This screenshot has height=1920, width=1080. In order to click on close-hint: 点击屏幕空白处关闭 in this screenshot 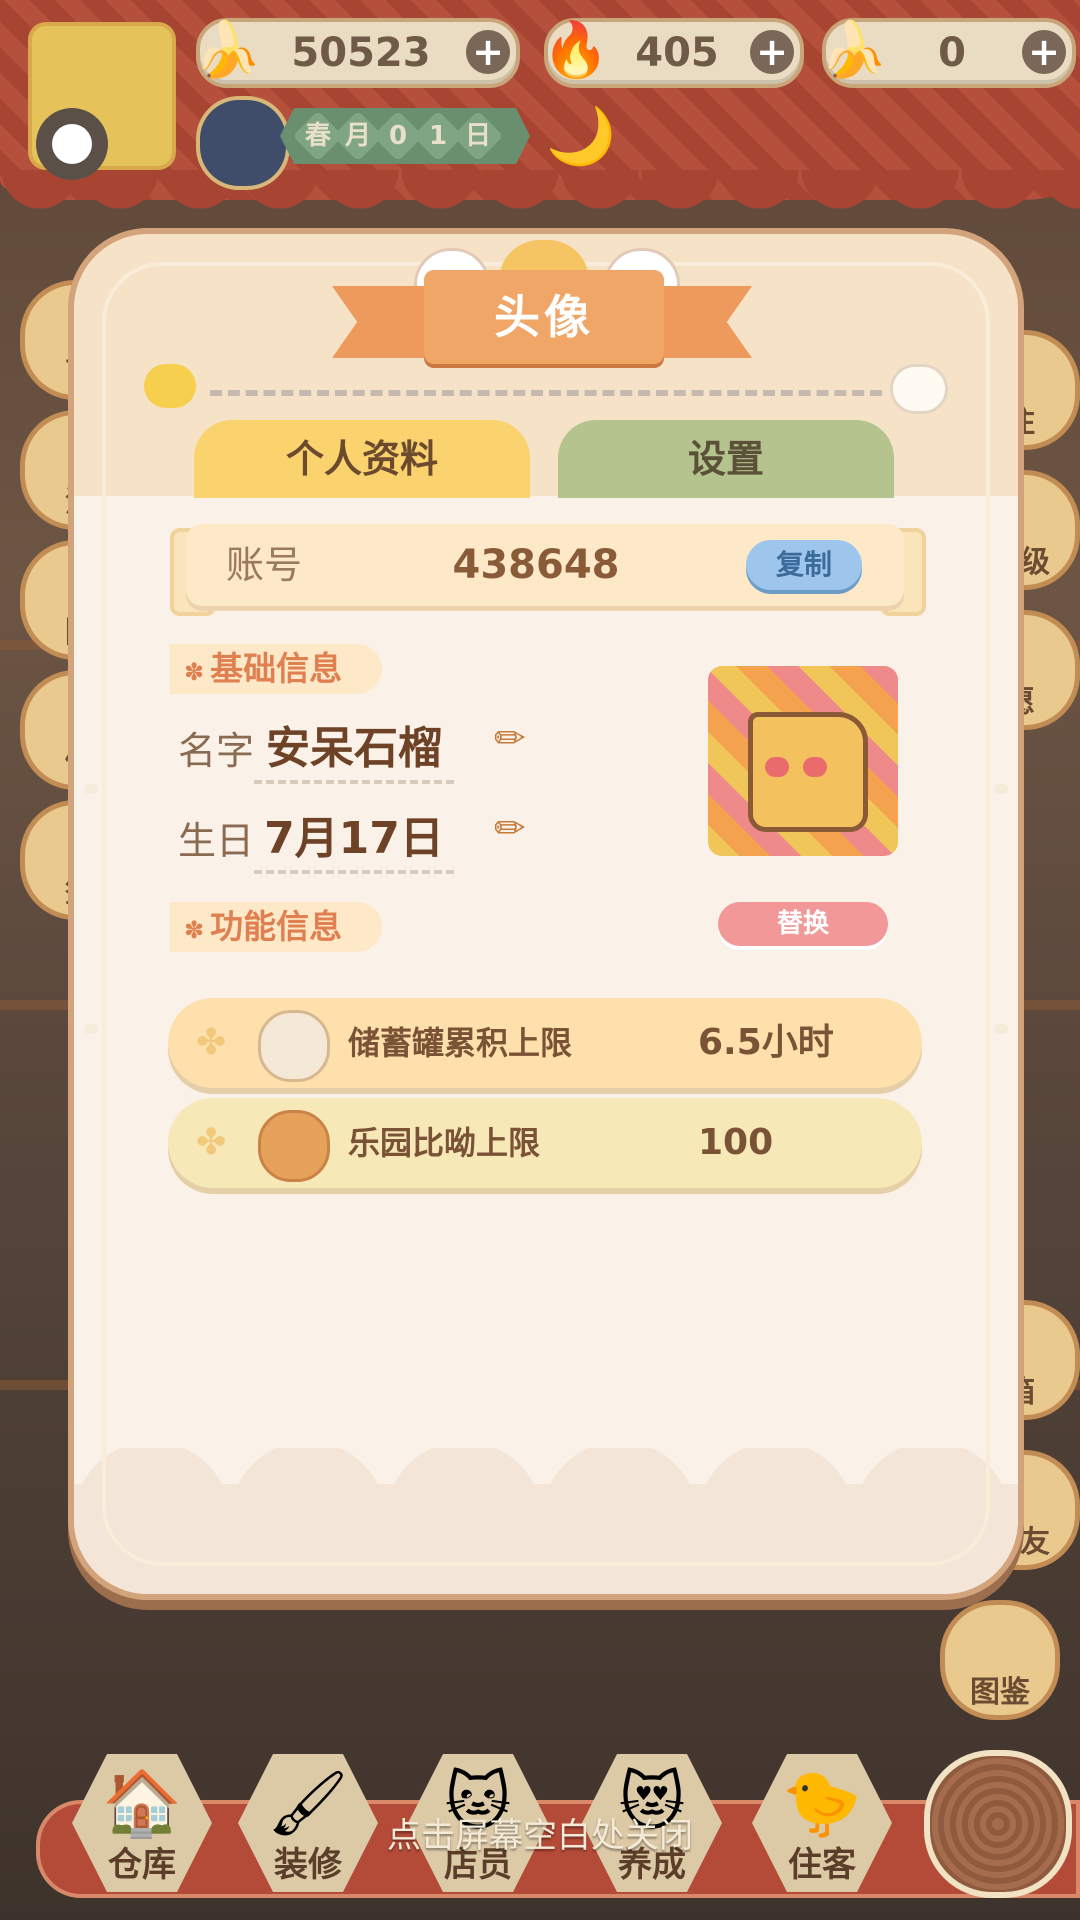, I will do `click(540, 1832)`.